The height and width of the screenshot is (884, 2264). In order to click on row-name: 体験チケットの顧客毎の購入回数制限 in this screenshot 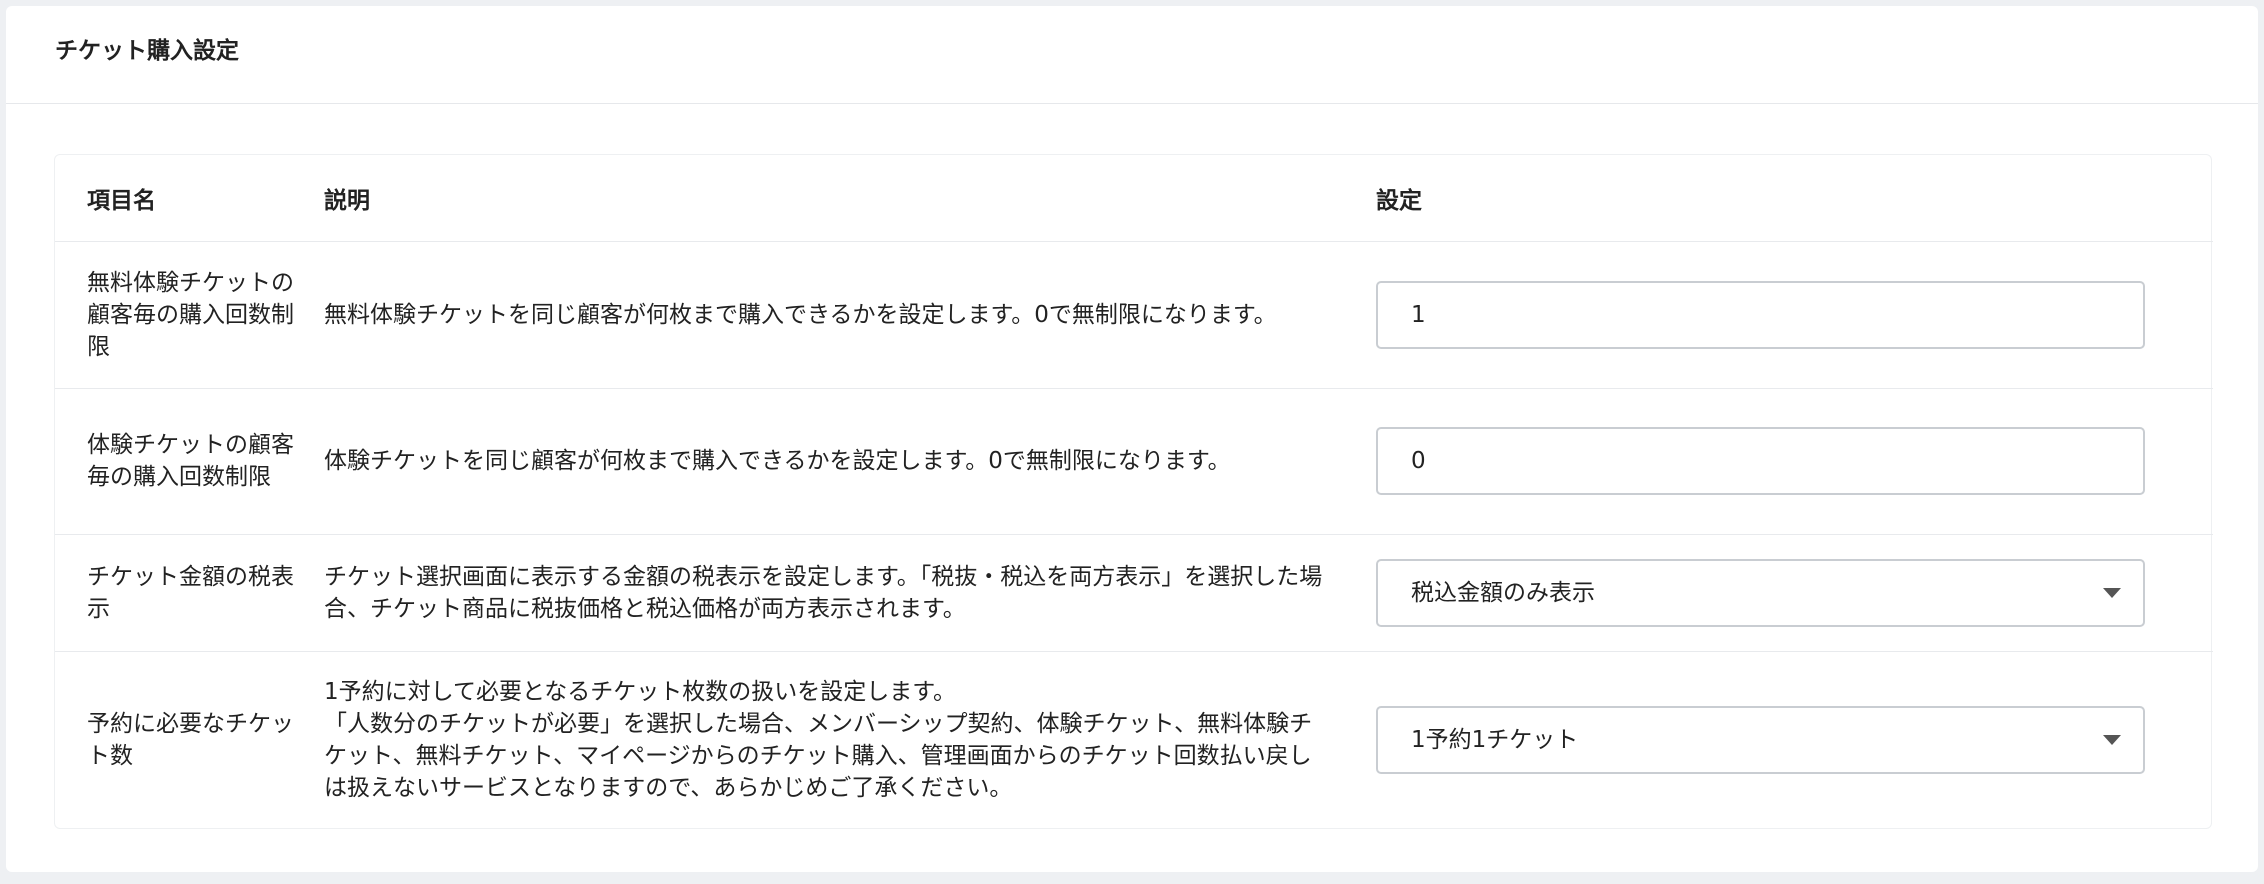, I will do `click(190, 461)`.